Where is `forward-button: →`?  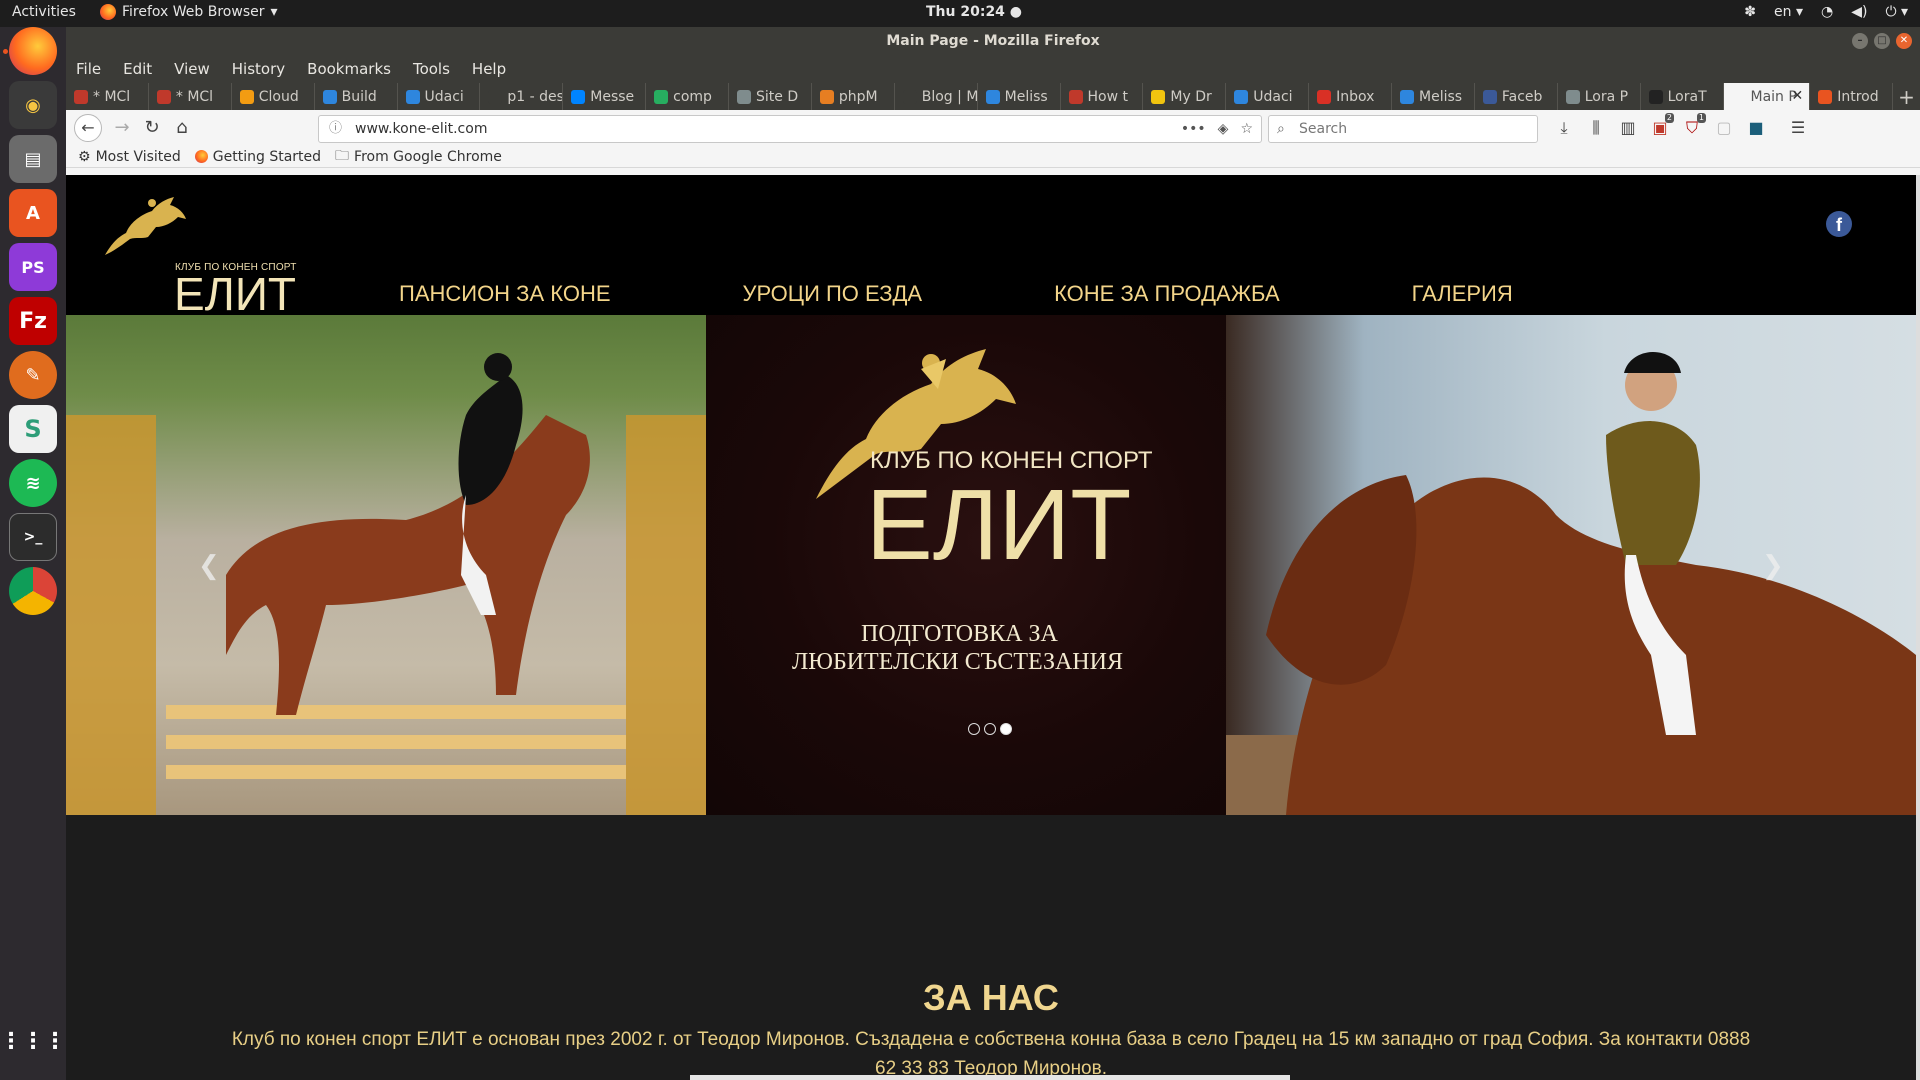 forward-button: → is located at coordinates (122, 128).